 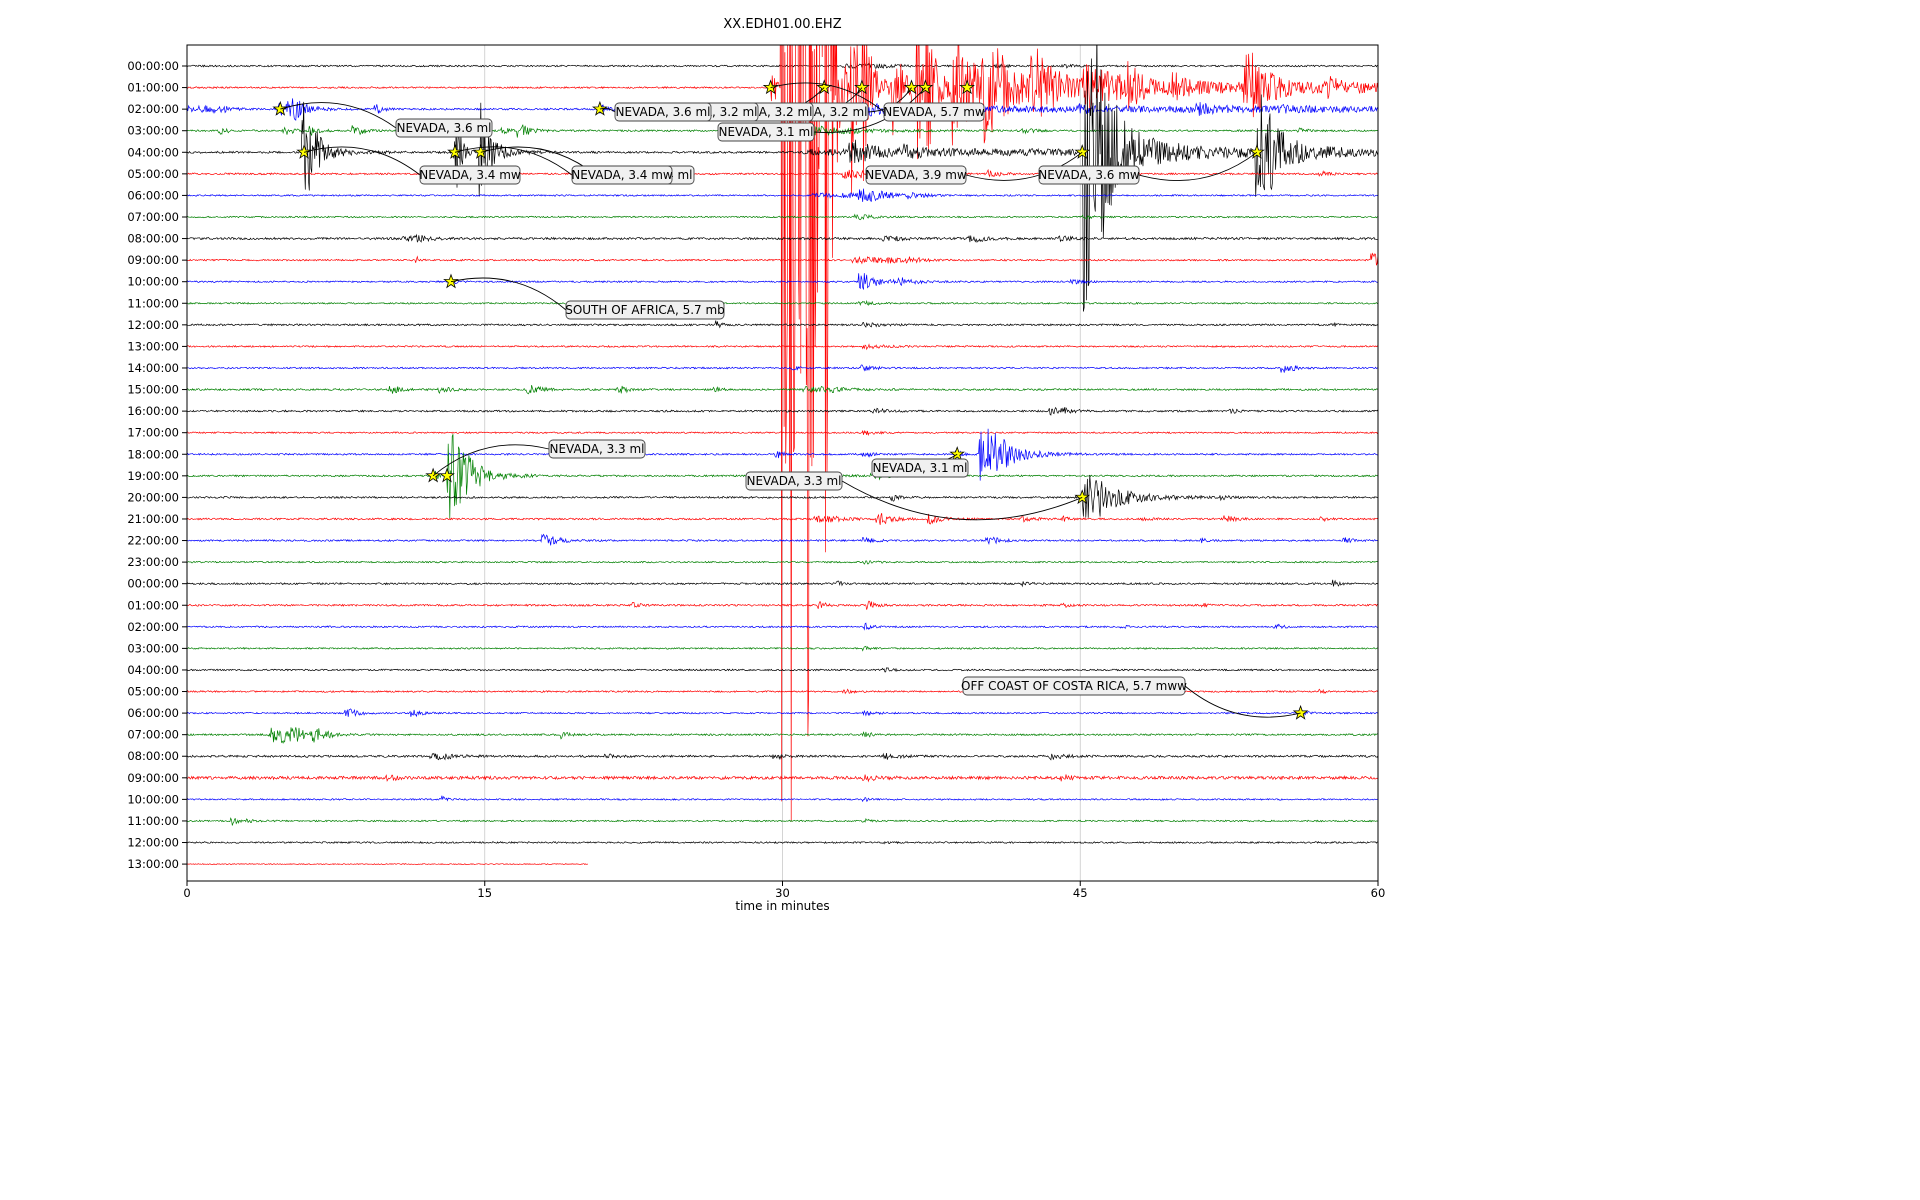 I want to click on x-tick-label: 45, so click(x=1080, y=893).